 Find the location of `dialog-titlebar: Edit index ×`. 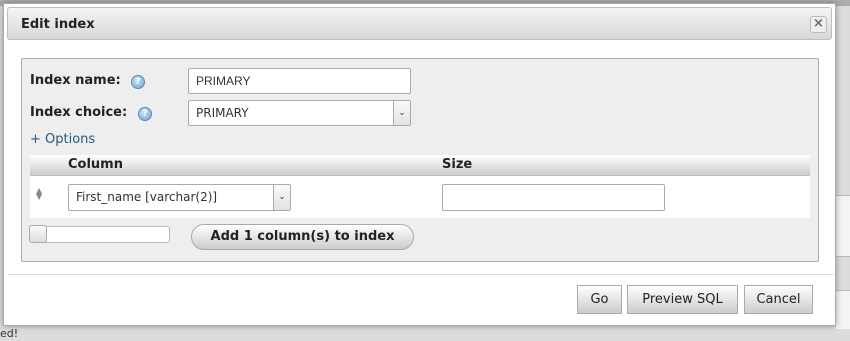

dialog-titlebar: Edit index × is located at coordinates (419, 23).